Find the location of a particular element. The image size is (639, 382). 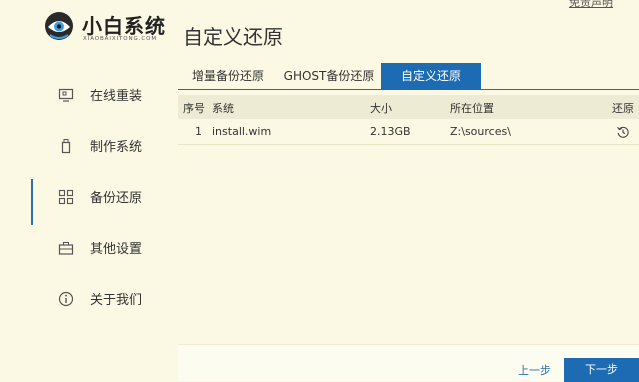

app-logo: 小白系统 XIAOBAIXITONG.COM is located at coordinates (106, 29).